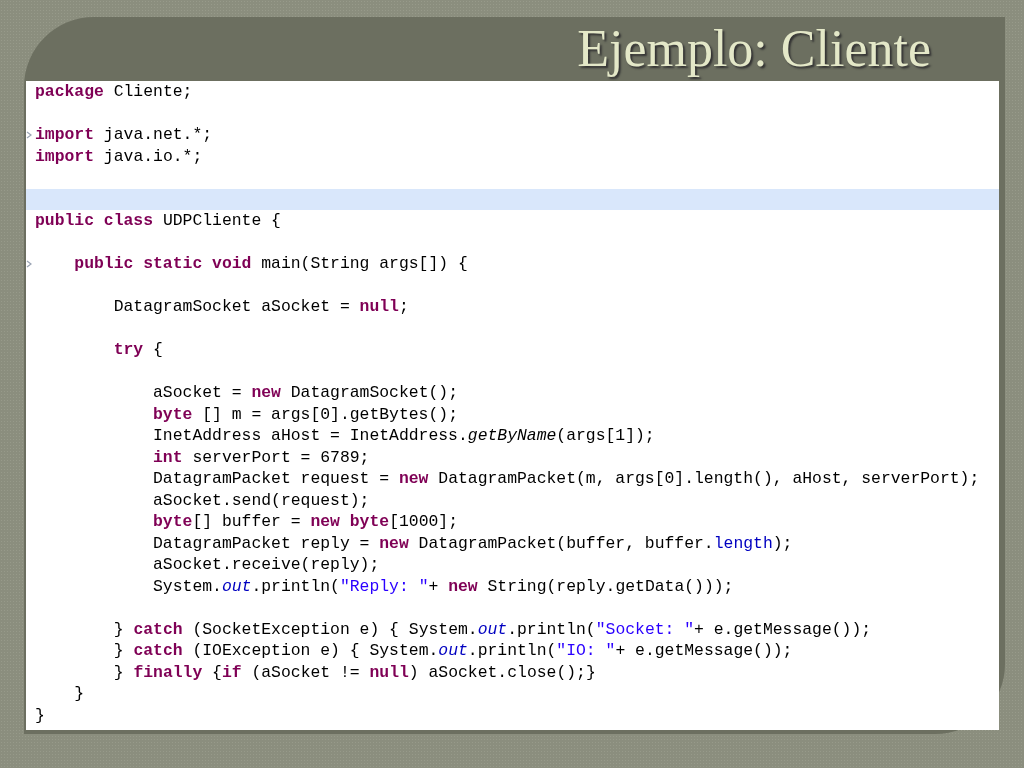  What do you see at coordinates (566, 479) in the screenshot?
I see `code-line: DatagramPacket request = new DatagramPacket(m, args[0].length(), aHost, serverPort);` at bounding box center [566, 479].